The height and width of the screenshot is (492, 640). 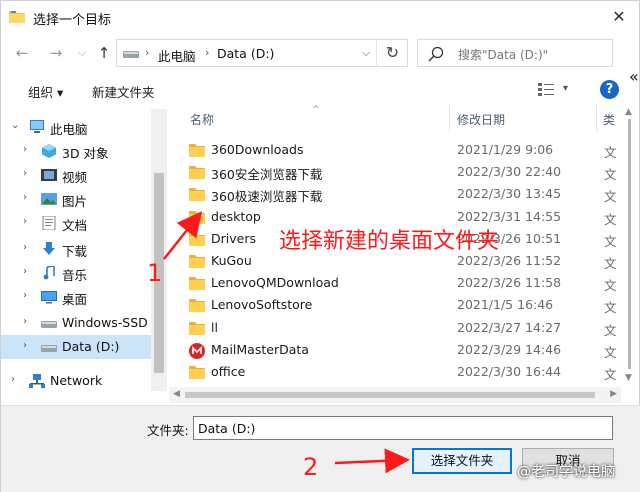 I want to click on file-row: LenovoQMDownload 2022/3/26 11:58 文, so click(x=395, y=283).